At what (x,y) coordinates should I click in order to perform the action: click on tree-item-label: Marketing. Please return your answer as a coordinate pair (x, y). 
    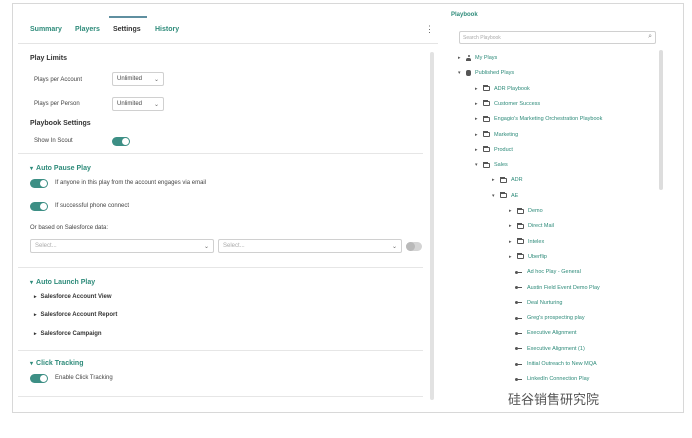
    Looking at the image, I should click on (506, 134).